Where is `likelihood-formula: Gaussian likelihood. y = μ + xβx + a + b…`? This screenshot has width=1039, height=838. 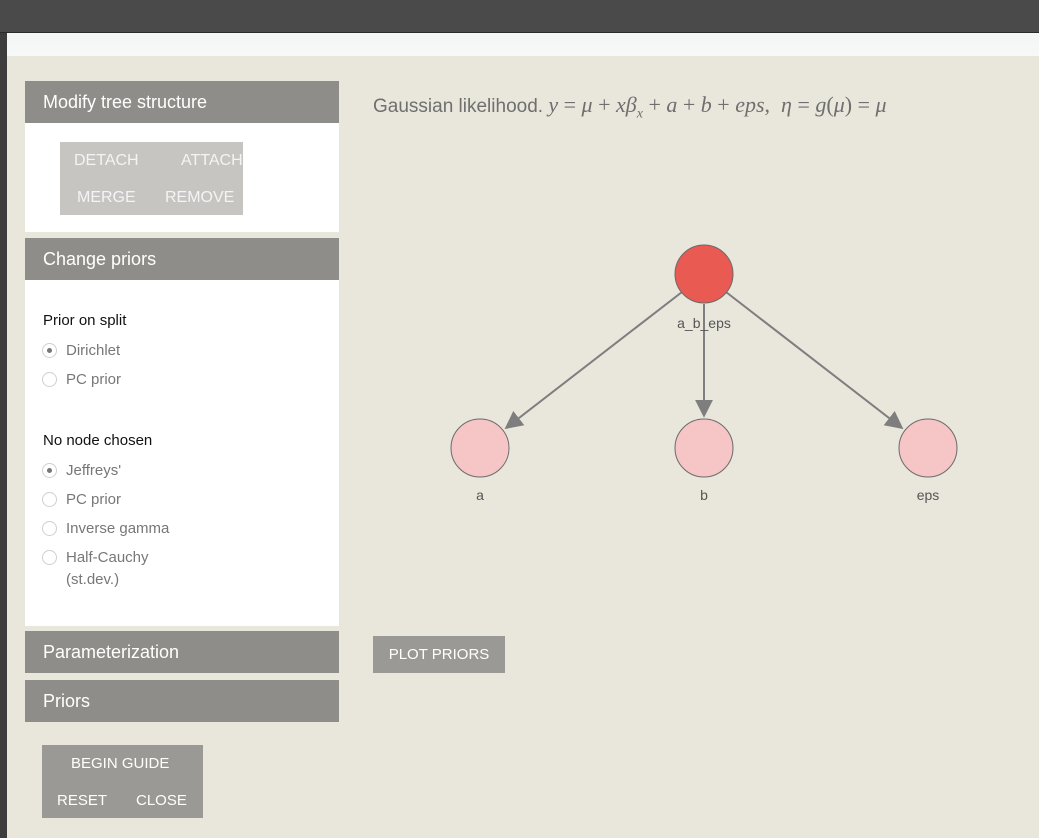
likelihood-formula: Gaussian likelihood. y = μ + xβx + a + b… is located at coordinates (630, 107).